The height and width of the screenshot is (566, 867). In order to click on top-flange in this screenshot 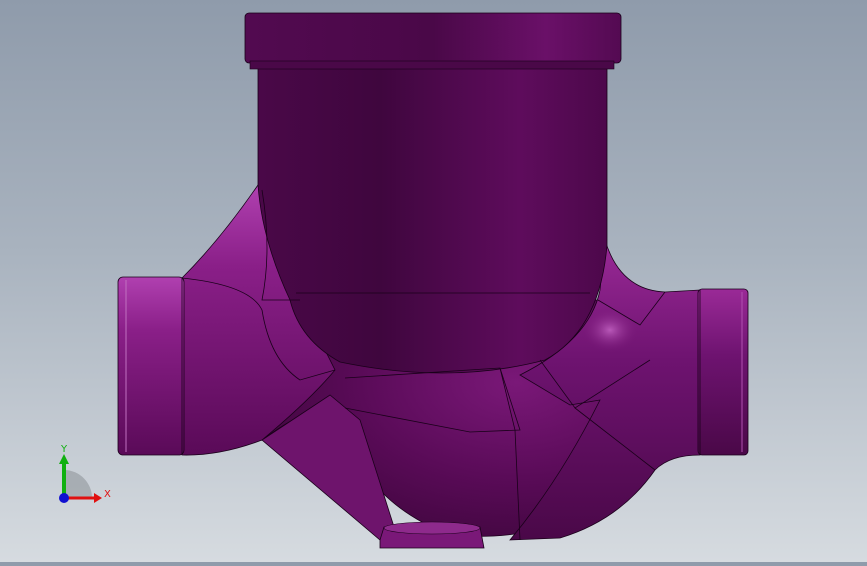, I will do `click(433, 38)`.